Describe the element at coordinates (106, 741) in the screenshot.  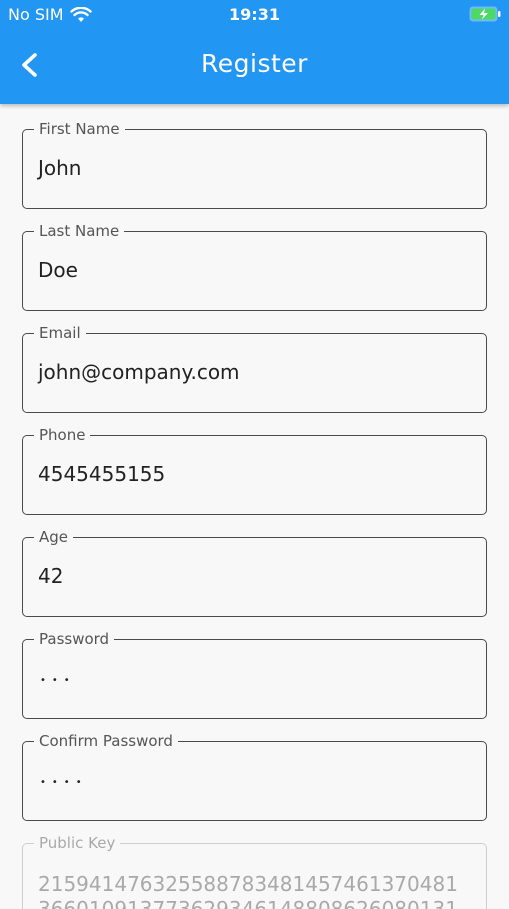
I see `confirm-password-label: Confirm Password` at that location.